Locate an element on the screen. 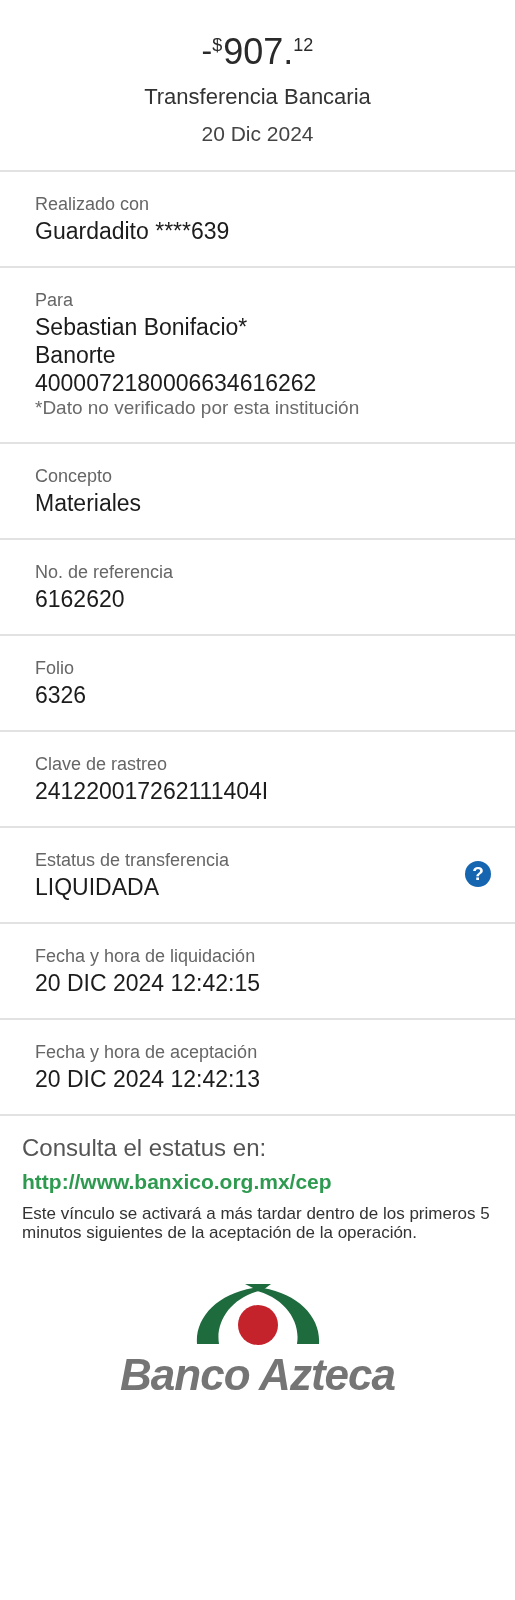 The height and width of the screenshot is (1600, 515). field-value: 20 DIC 2024 12:42:13 is located at coordinates (148, 1079).